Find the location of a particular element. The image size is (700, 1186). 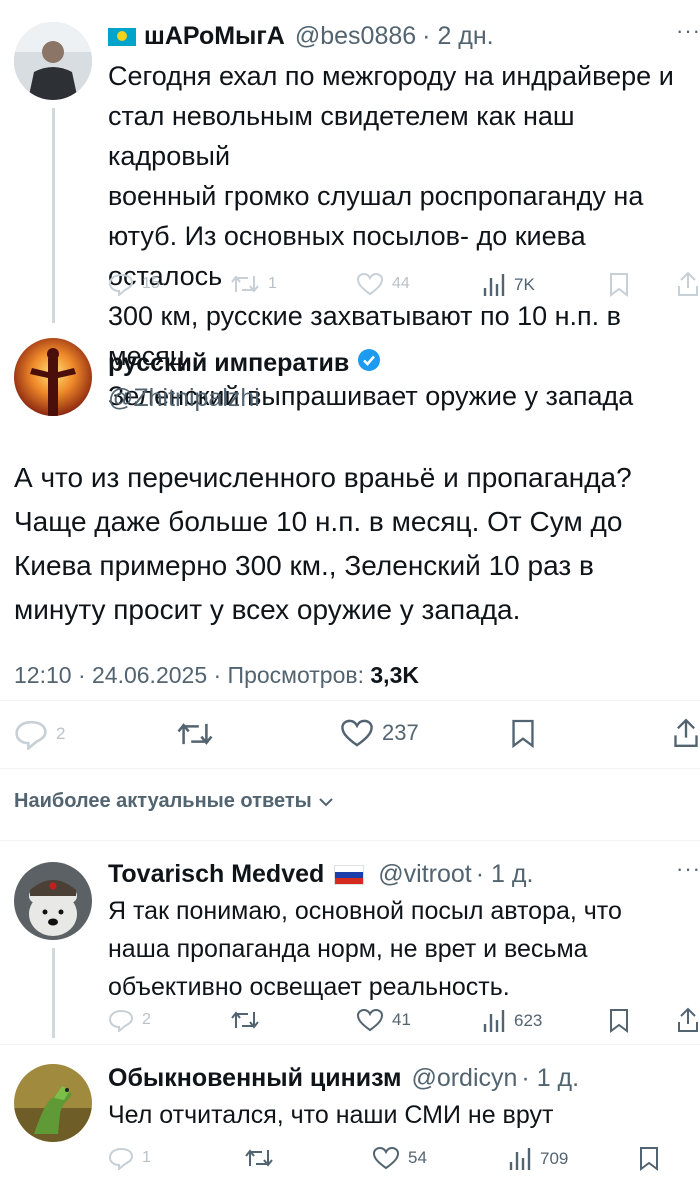

tweet-line: объективно освещает реальность. is located at coordinates (309, 987).